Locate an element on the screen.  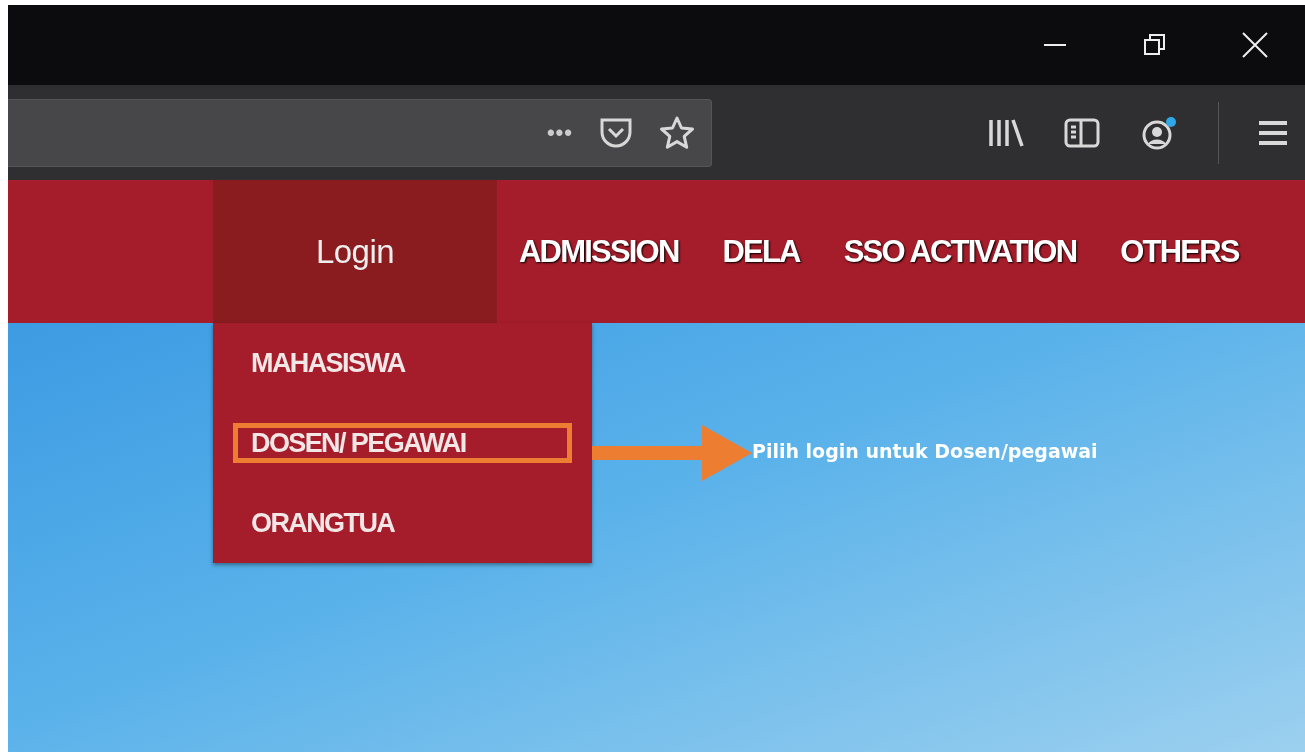
arrow-icon is located at coordinates (672, 453).